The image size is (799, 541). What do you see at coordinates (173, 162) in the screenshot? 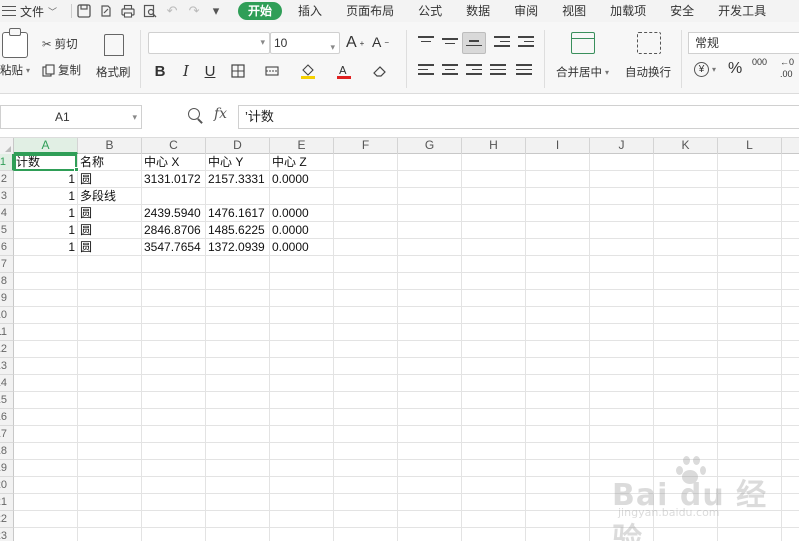
I see `cell-c1: 中心 X` at bounding box center [173, 162].